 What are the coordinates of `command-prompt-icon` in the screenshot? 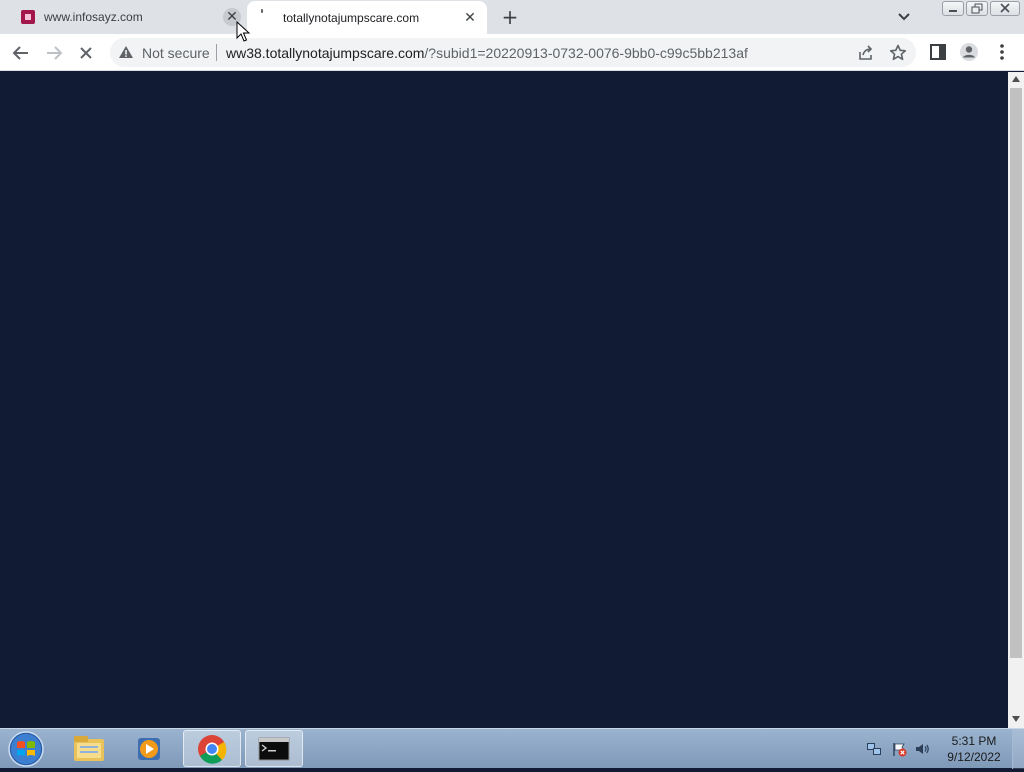 It's located at (274, 749).